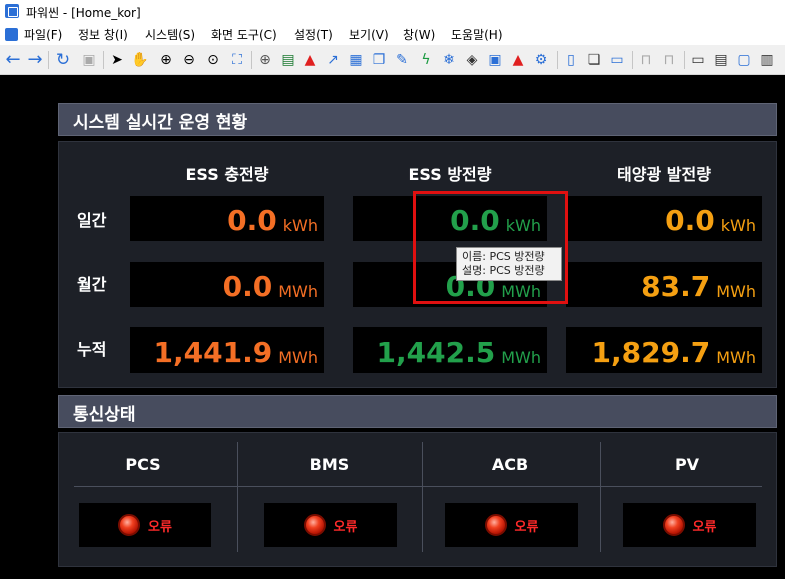 This screenshot has height=579, width=785. I want to click on app-menu-icon, so click(11, 34).